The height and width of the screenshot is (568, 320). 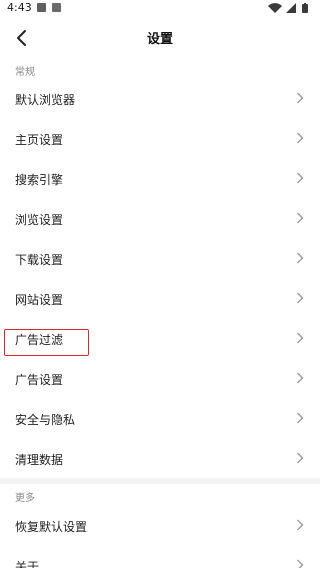 I want to click on status-time: 4:43, so click(x=19, y=7).